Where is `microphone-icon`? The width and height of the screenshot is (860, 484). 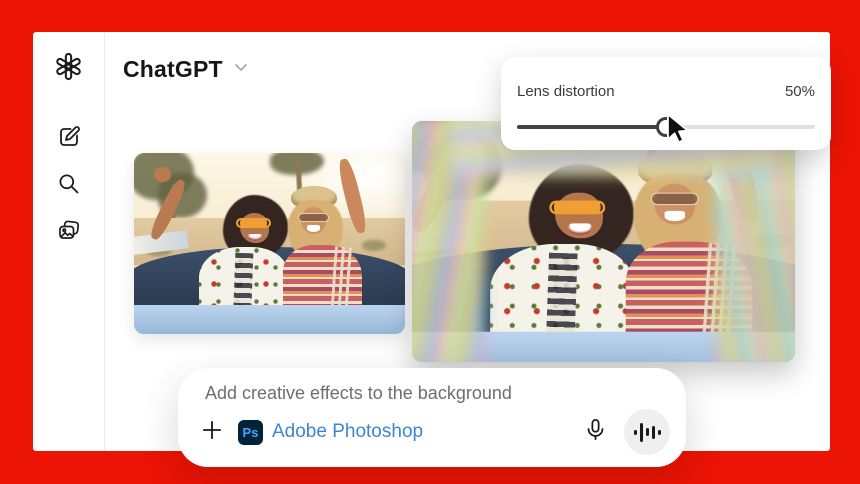 microphone-icon is located at coordinates (595, 432).